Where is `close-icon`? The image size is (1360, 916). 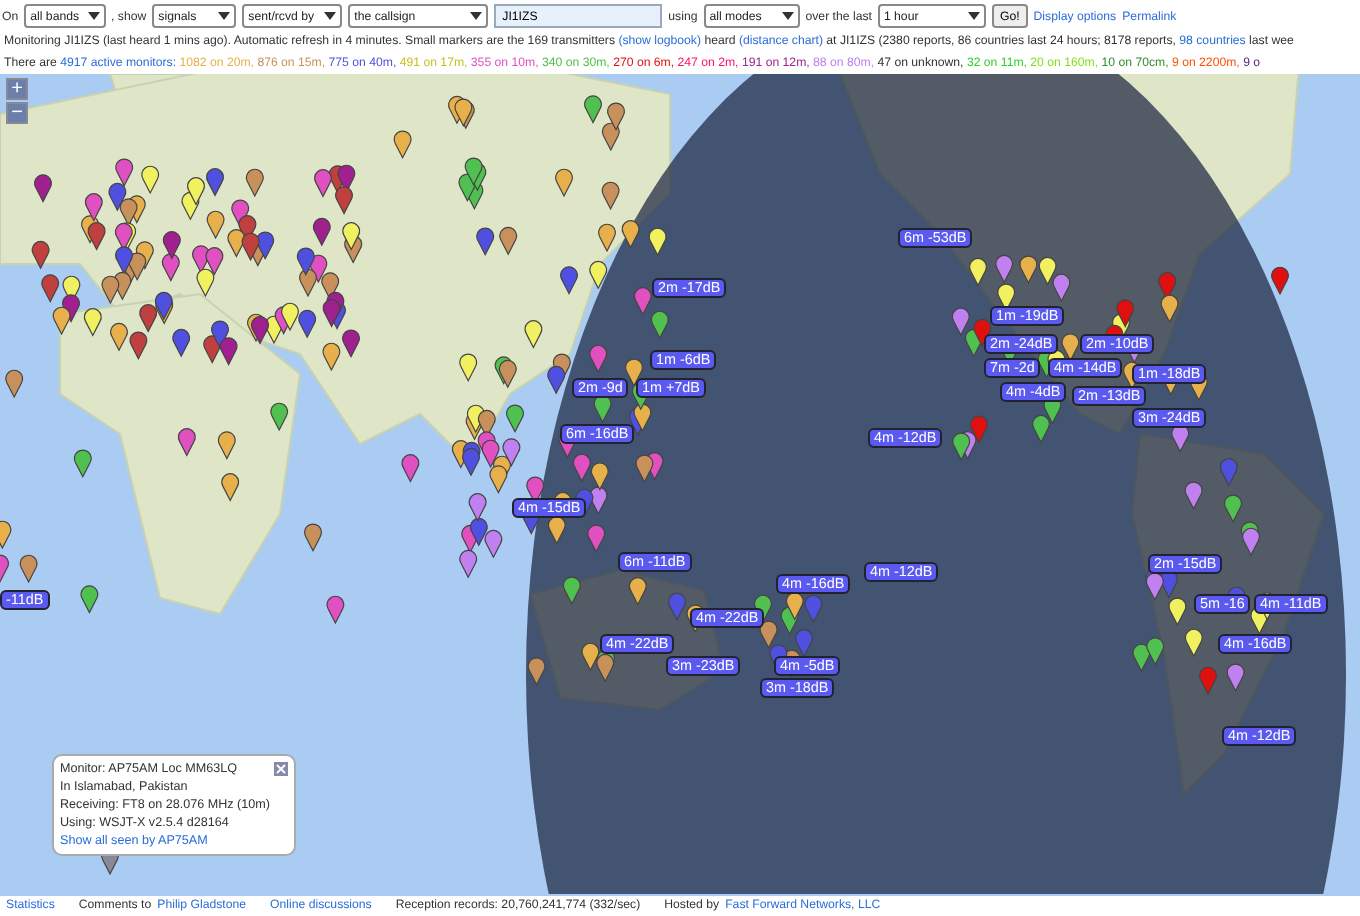
close-icon is located at coordinates (281, 769).